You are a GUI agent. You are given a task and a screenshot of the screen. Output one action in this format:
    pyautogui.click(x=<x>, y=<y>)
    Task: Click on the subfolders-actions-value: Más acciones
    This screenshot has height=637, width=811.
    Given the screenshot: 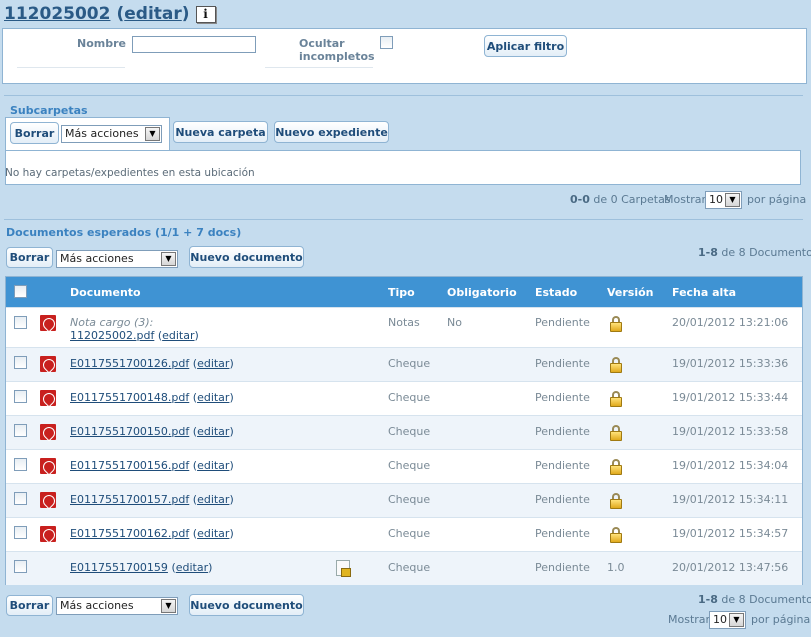 What is the action you would take?
    pyautogui.click(x=102, y=133)
    